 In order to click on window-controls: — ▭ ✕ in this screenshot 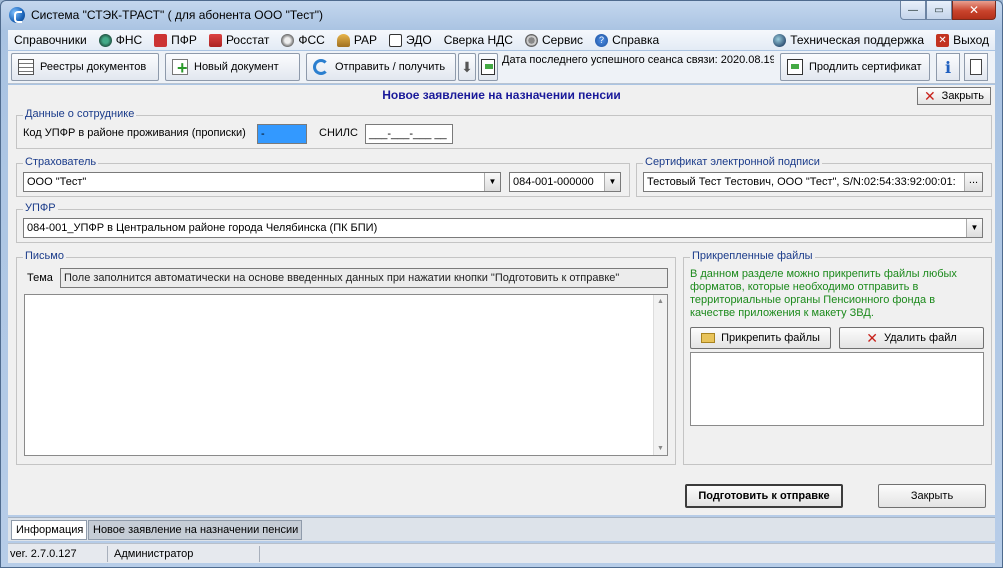, I will do `click(948, 10)`.